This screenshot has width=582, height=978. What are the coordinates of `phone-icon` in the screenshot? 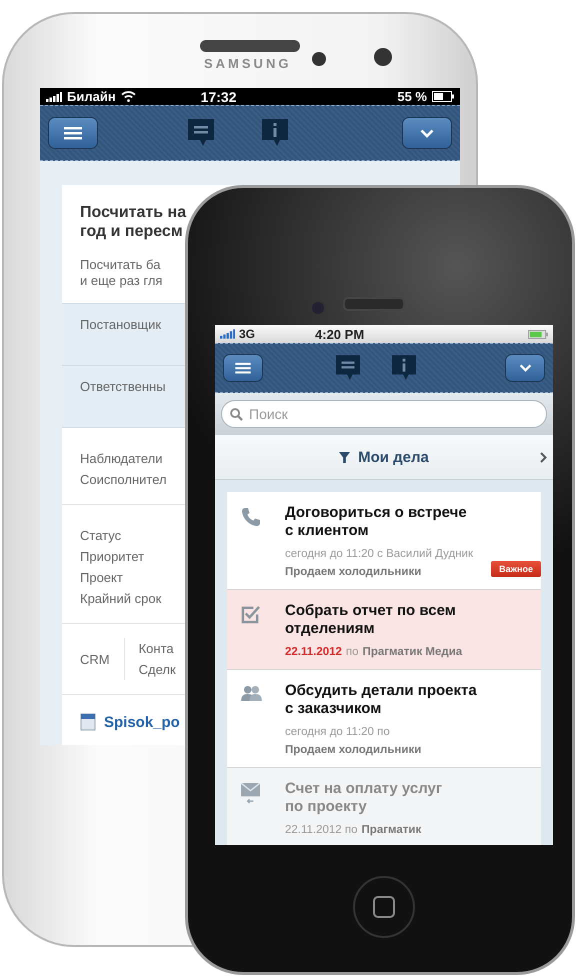 It's located at (251, 517).